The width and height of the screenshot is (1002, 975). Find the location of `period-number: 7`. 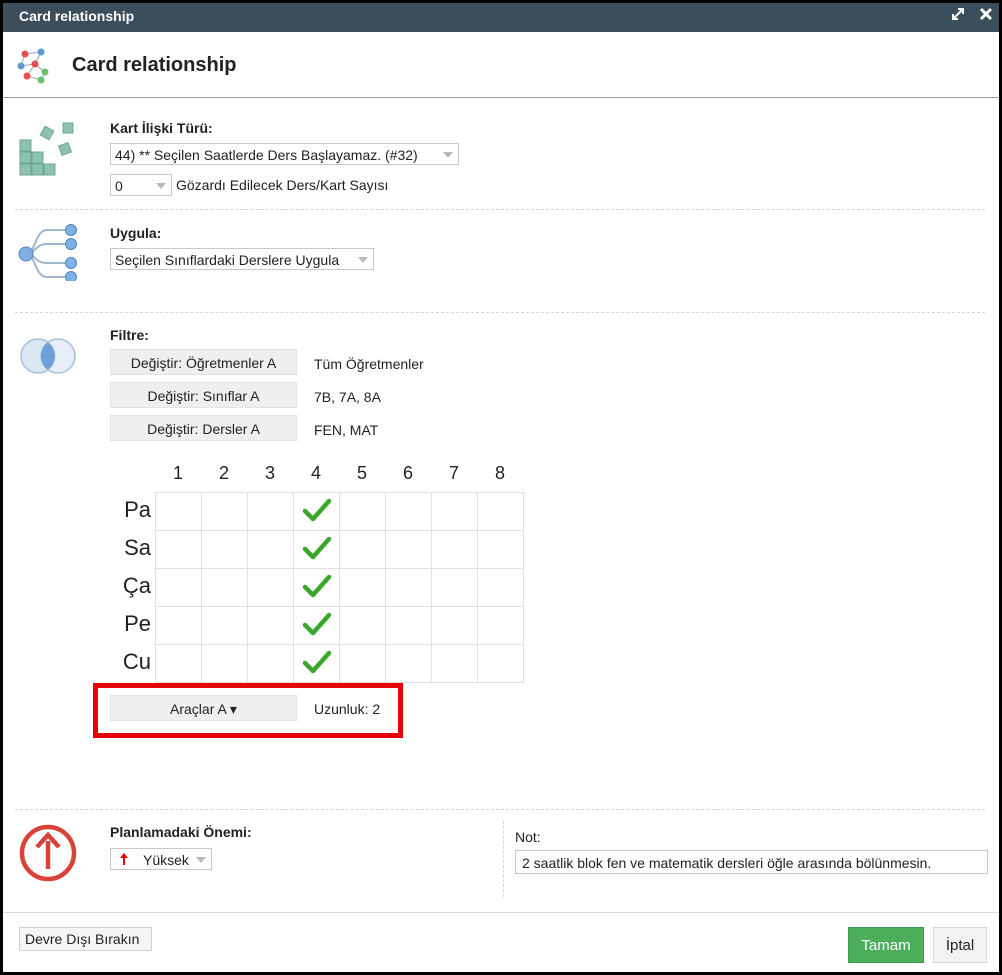

period-number: 7 is located at coordinates (453, 473).